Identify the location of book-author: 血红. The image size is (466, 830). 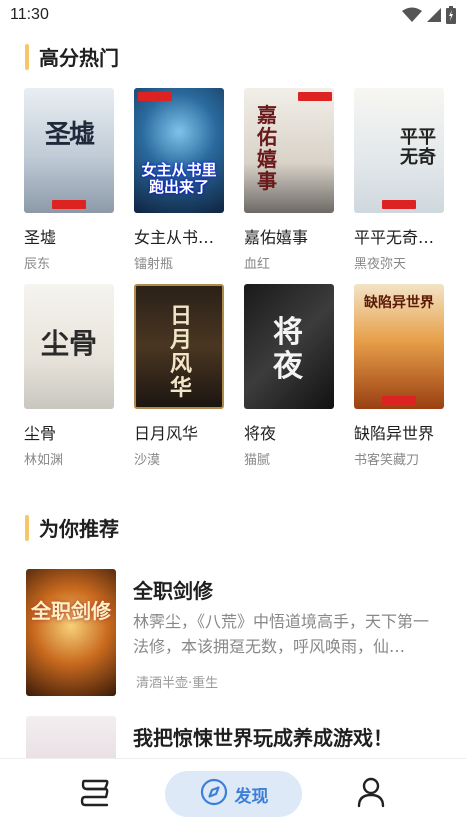
(257, 264).